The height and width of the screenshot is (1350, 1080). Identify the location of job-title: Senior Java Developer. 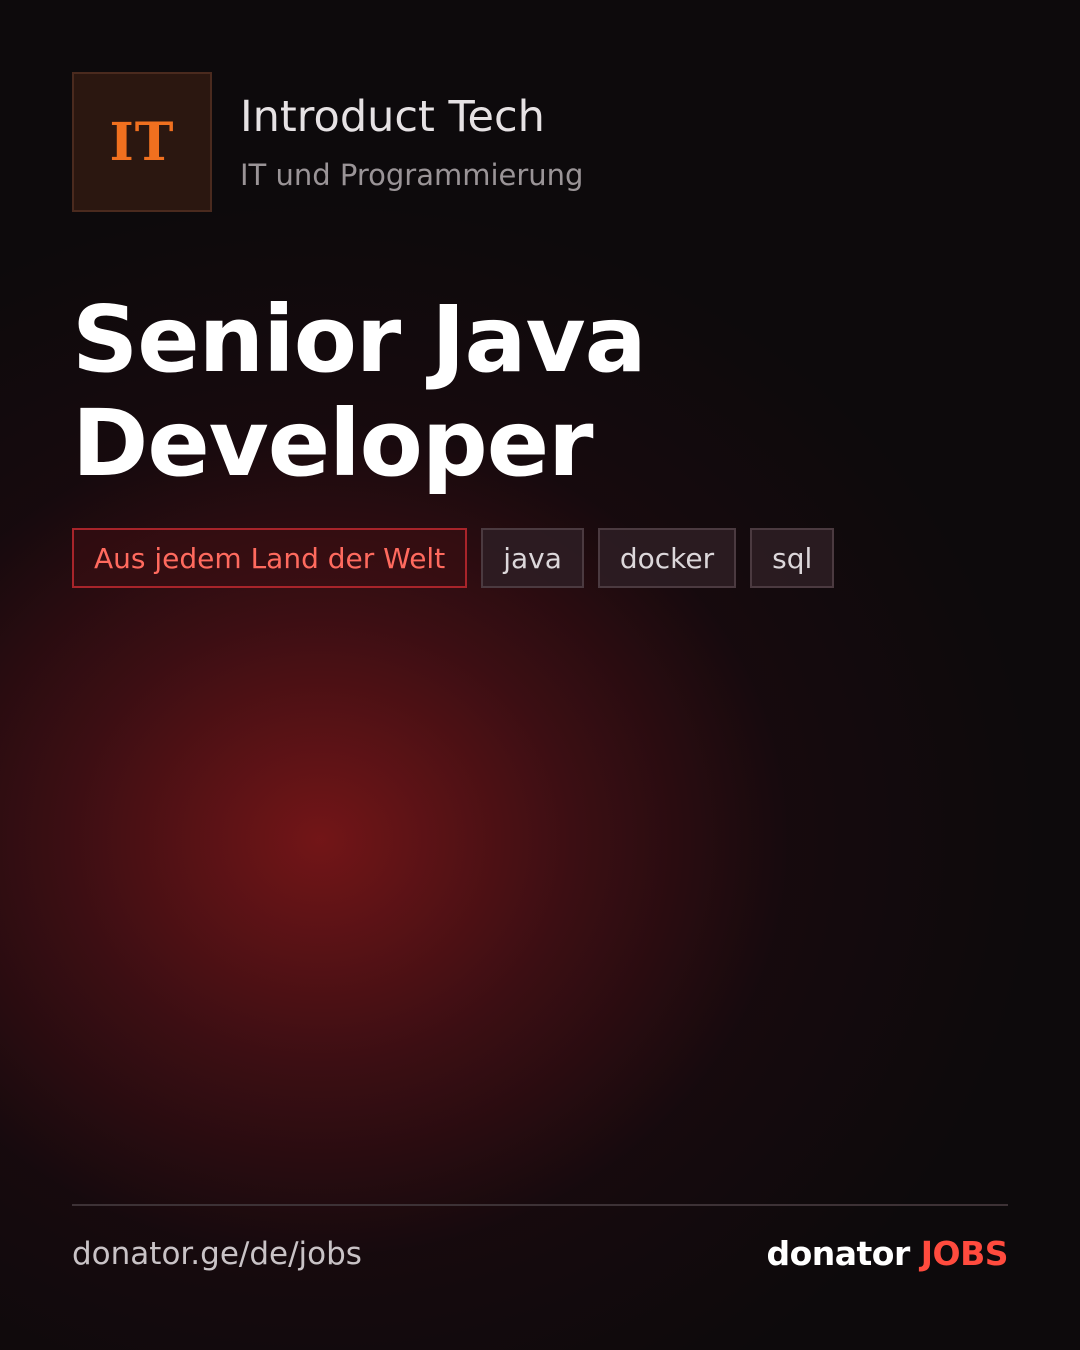
(552, 392).